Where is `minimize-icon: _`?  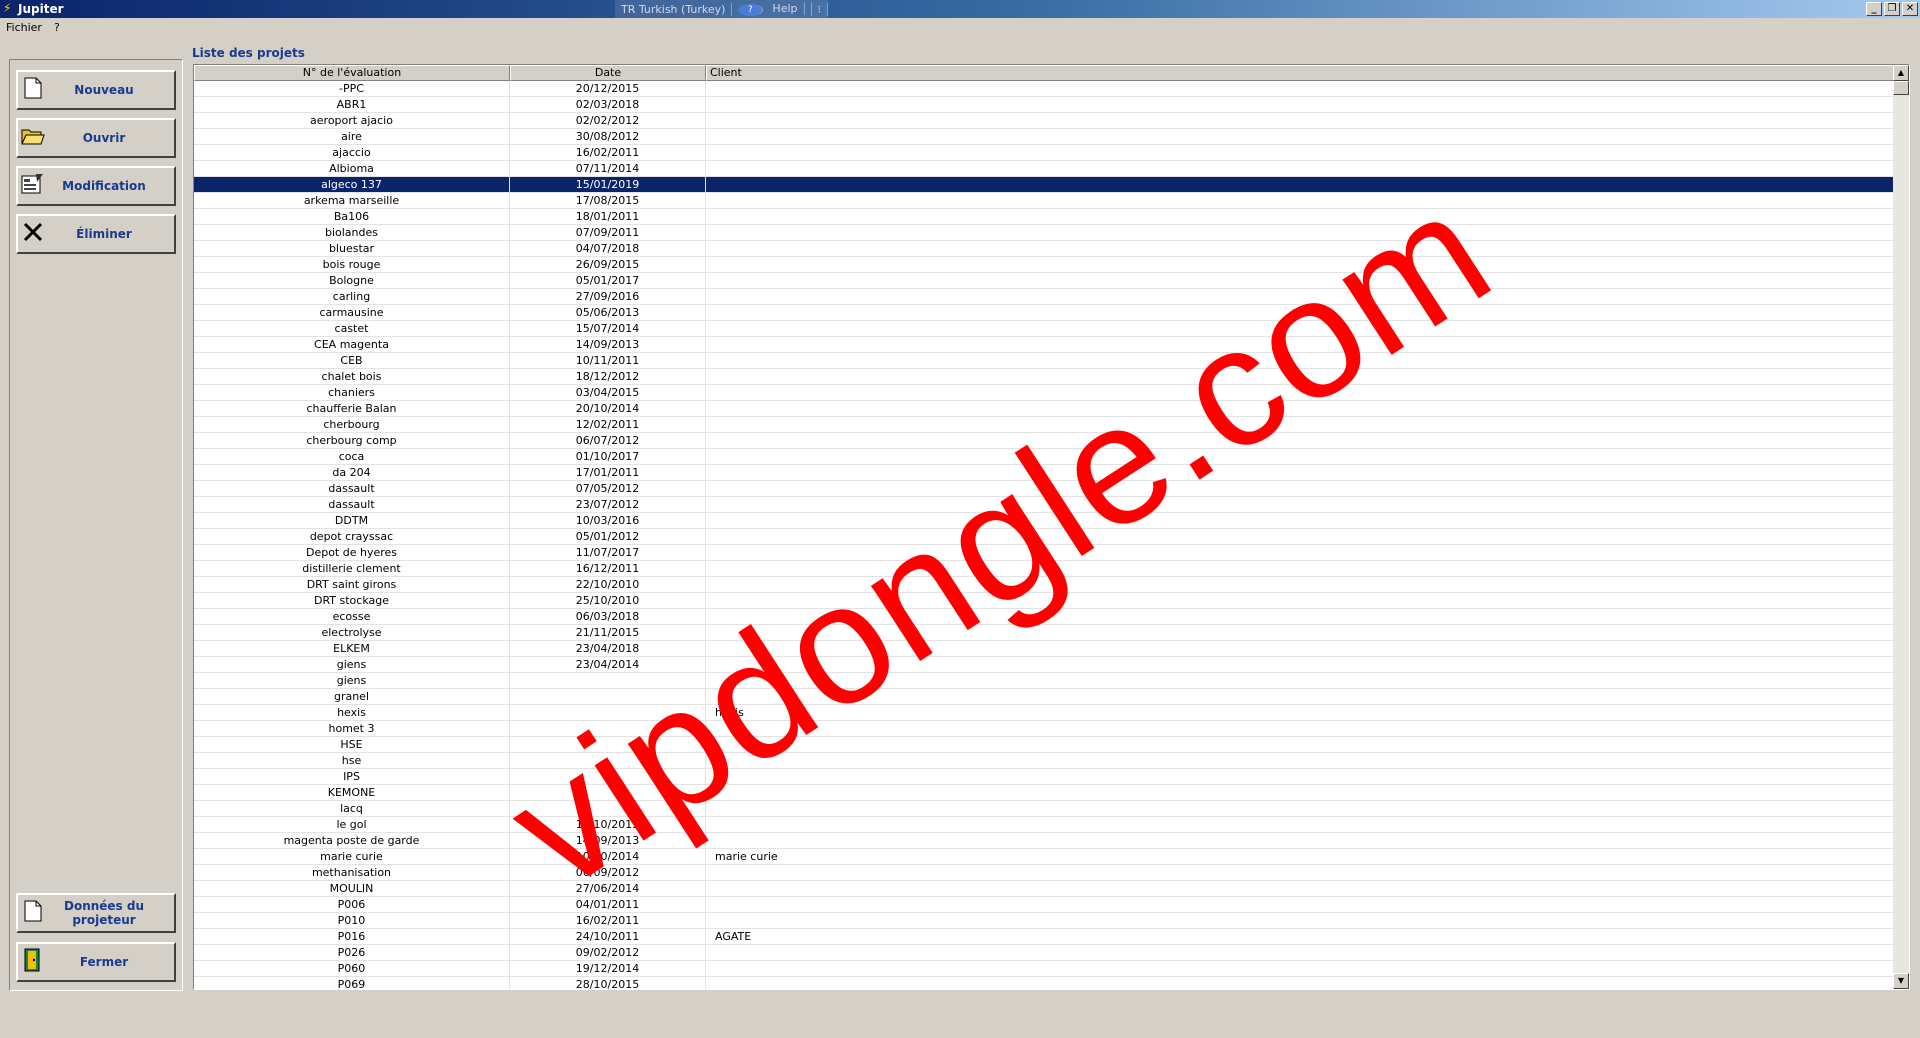
minimize-icon: _ is located at coordinates (1874, 9).